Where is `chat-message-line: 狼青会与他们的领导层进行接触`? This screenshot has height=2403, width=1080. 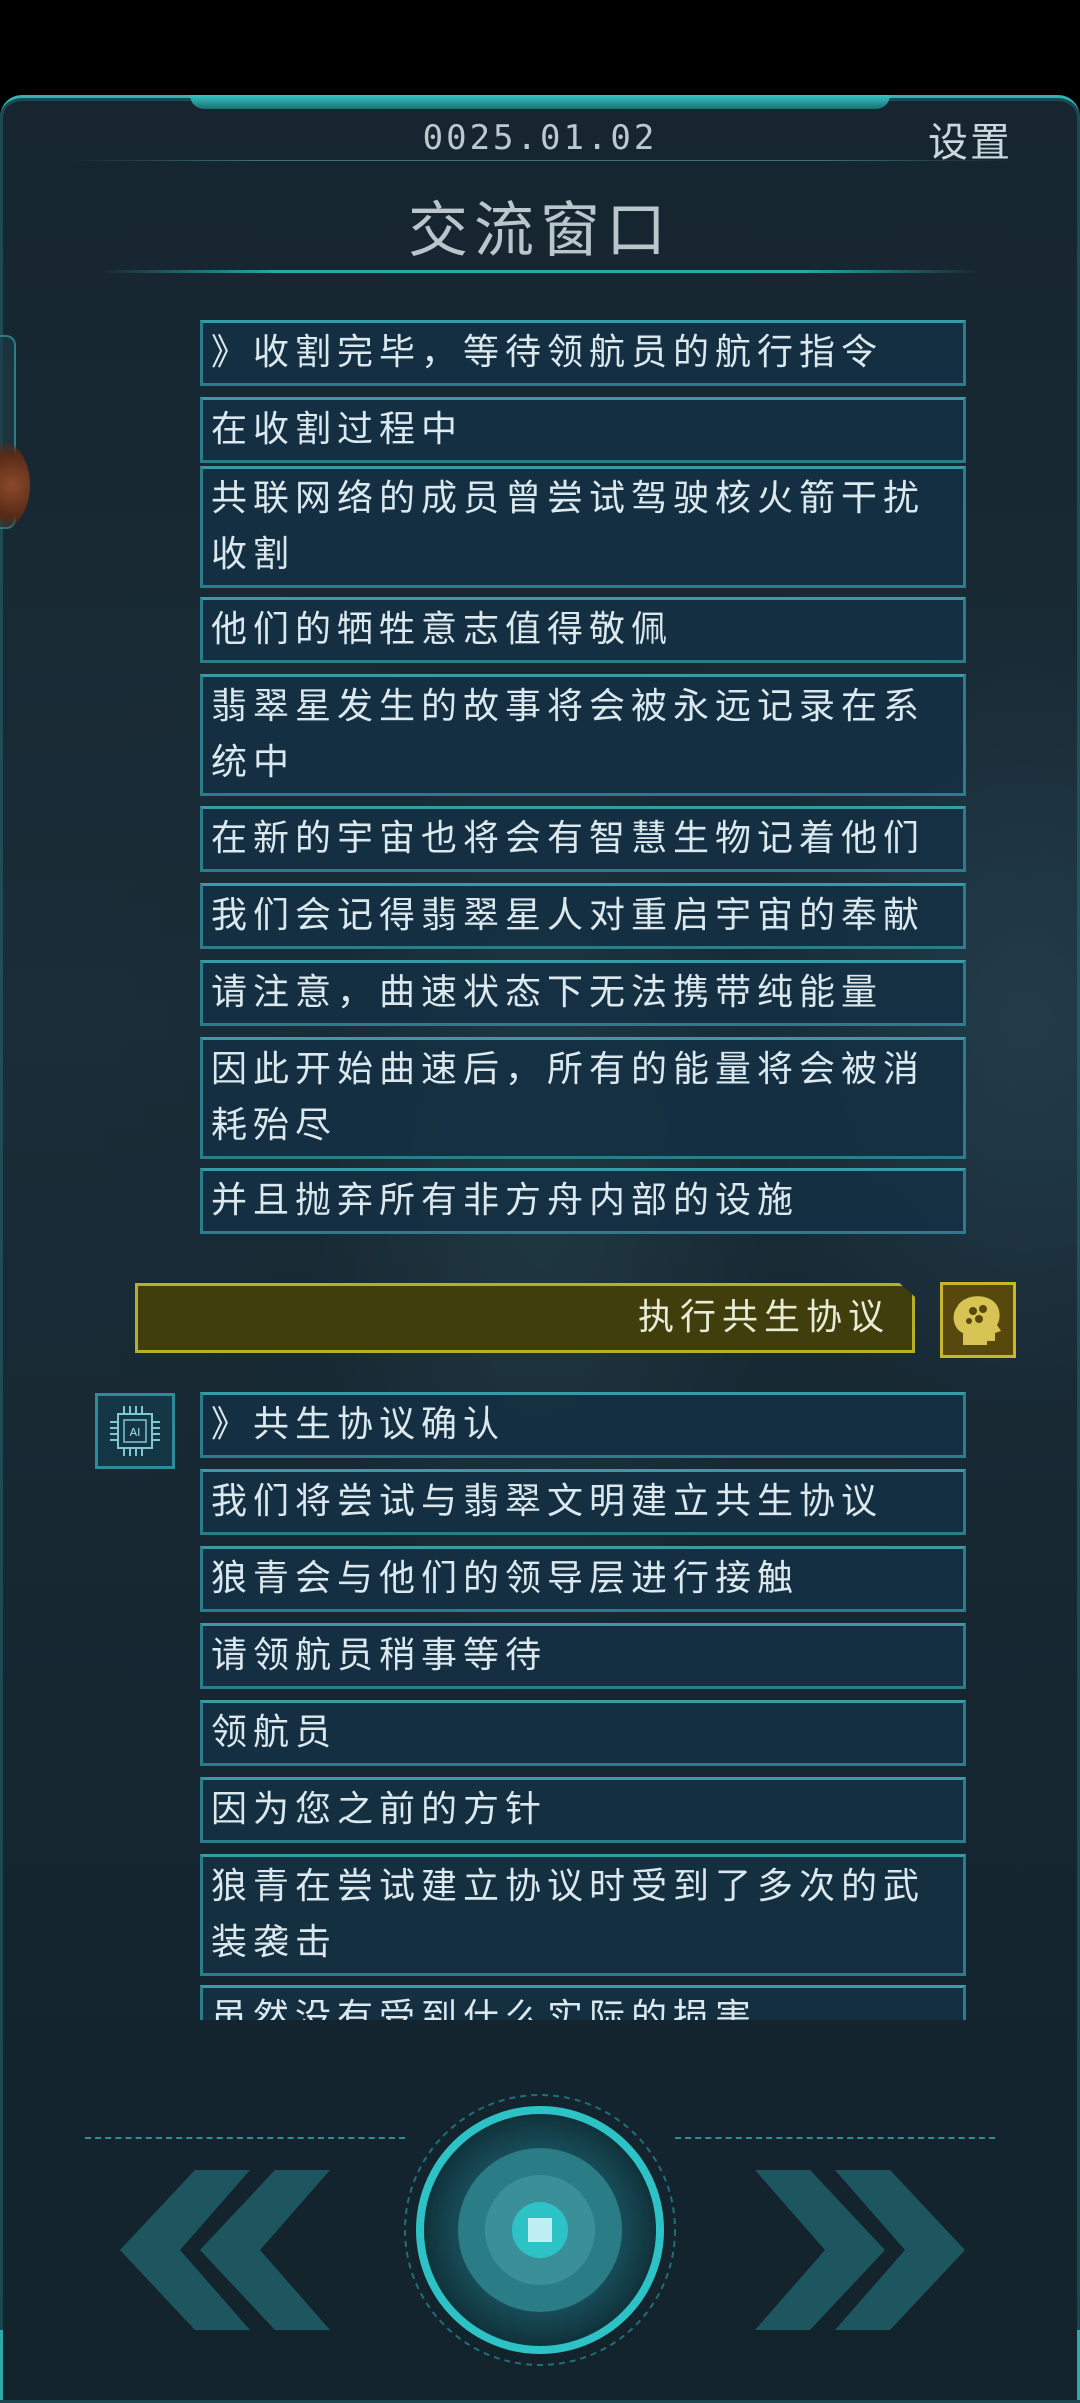
chat-message-line: 狼青会与他们的领导层进行接触 is located at coordinates (505, 1578).